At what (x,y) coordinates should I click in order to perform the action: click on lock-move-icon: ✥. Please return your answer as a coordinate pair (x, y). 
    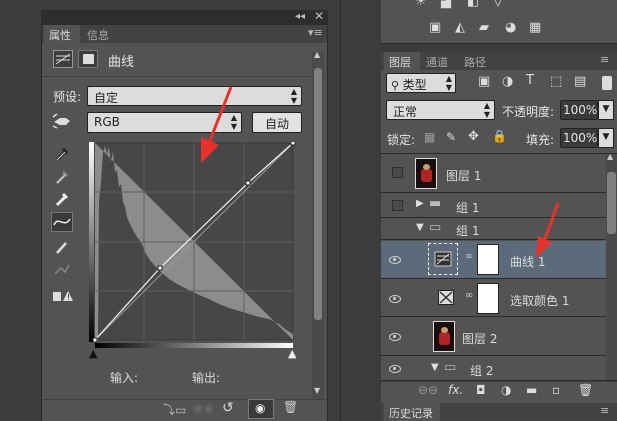
    Looking at the image, I should click on (473, 136).